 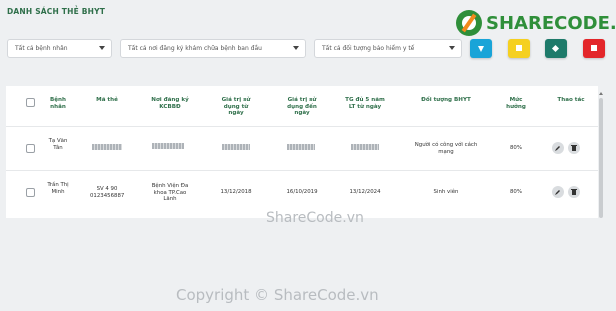 I want to click on header-patient: Bệnh nhân, so click(x=58, y=103).